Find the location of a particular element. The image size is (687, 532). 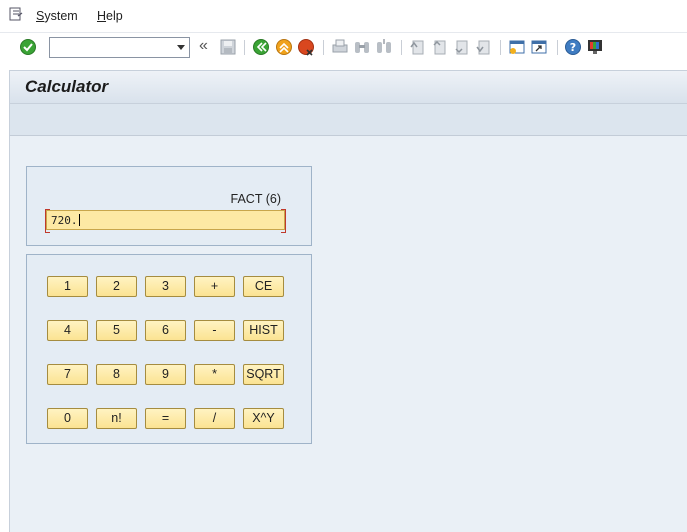

key-factorial: n! is located at coordinates (116, 418).